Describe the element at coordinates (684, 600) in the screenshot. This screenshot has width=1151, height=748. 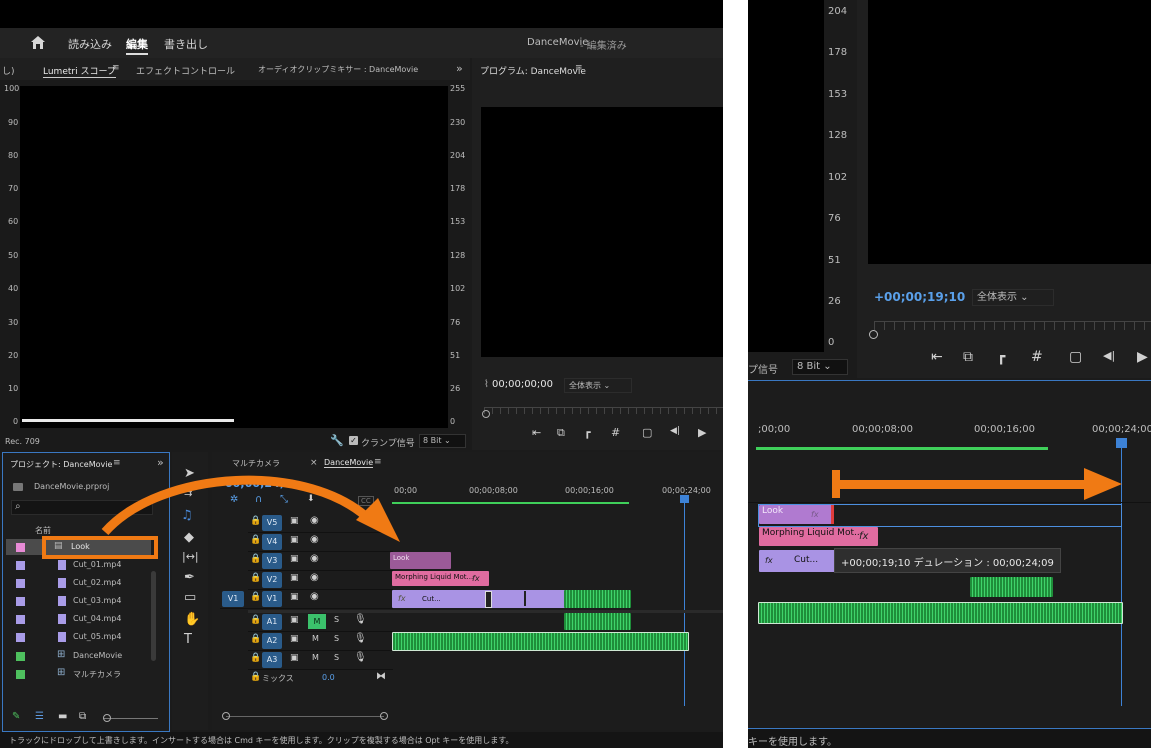
I see `playhead` at that location.